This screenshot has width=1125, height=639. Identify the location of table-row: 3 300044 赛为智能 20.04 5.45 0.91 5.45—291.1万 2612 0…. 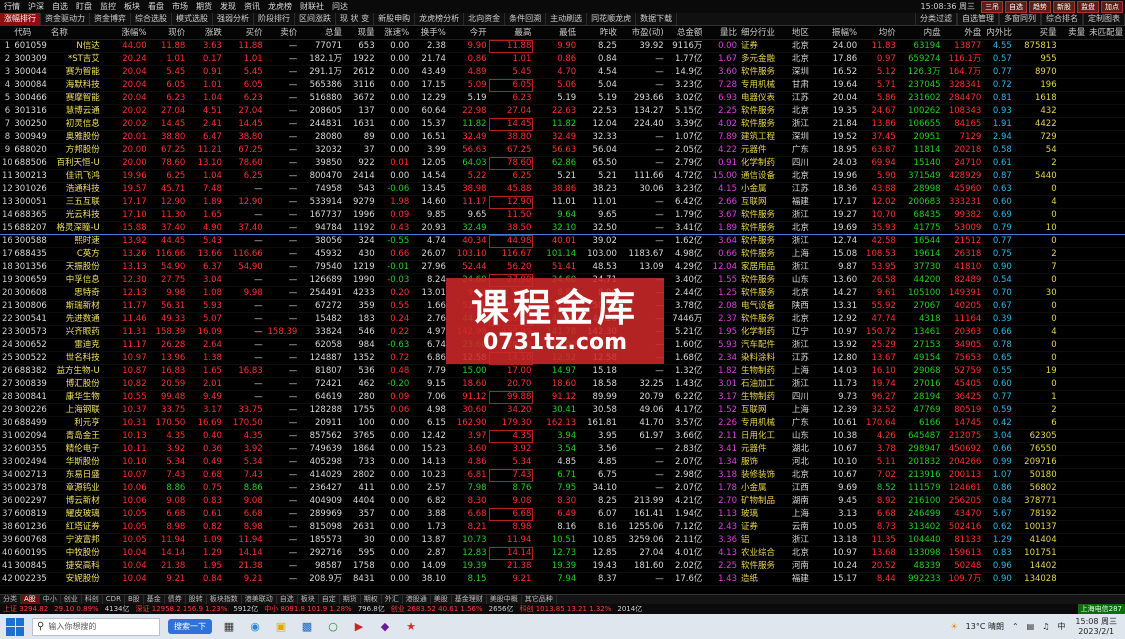
(562, 72).